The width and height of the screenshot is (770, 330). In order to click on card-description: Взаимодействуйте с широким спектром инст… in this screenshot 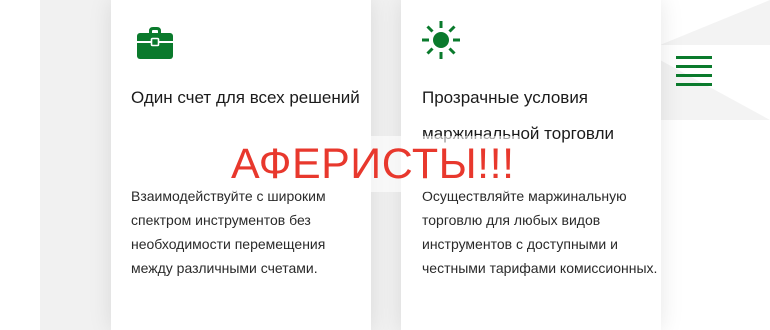, I will do `click(228, 232)`.